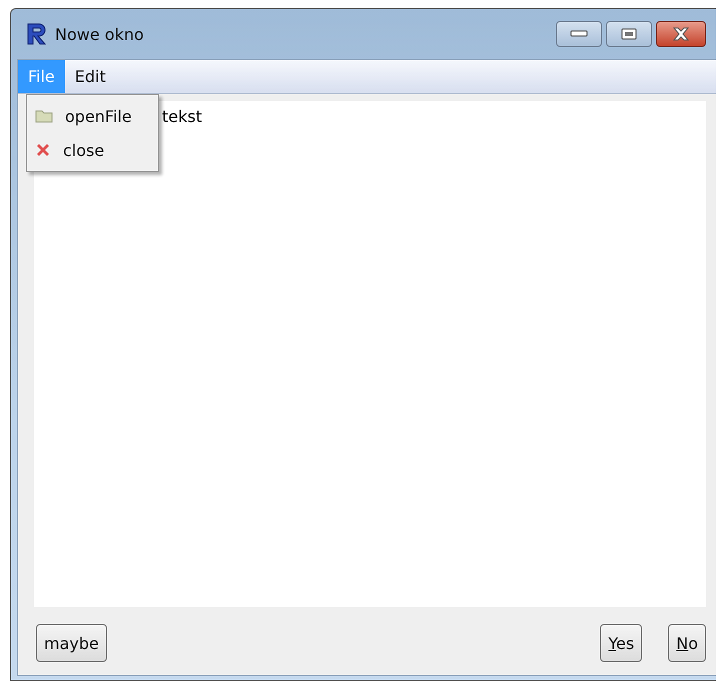 This screenshot has height=681, width=718. What do you see at coordinates (98, 116) in the screenshot?
I see `menu-item: openFile` at bounding box center [98, 116].